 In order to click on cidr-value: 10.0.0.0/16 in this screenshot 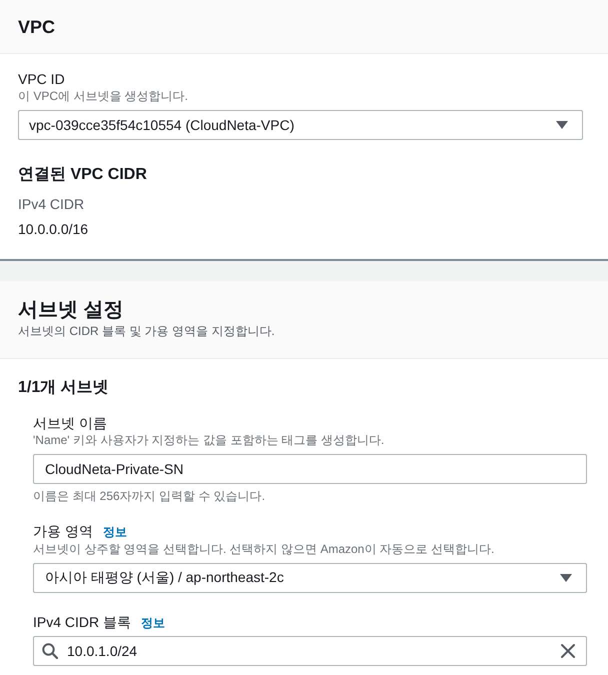, I will do `click(54, 229)`.